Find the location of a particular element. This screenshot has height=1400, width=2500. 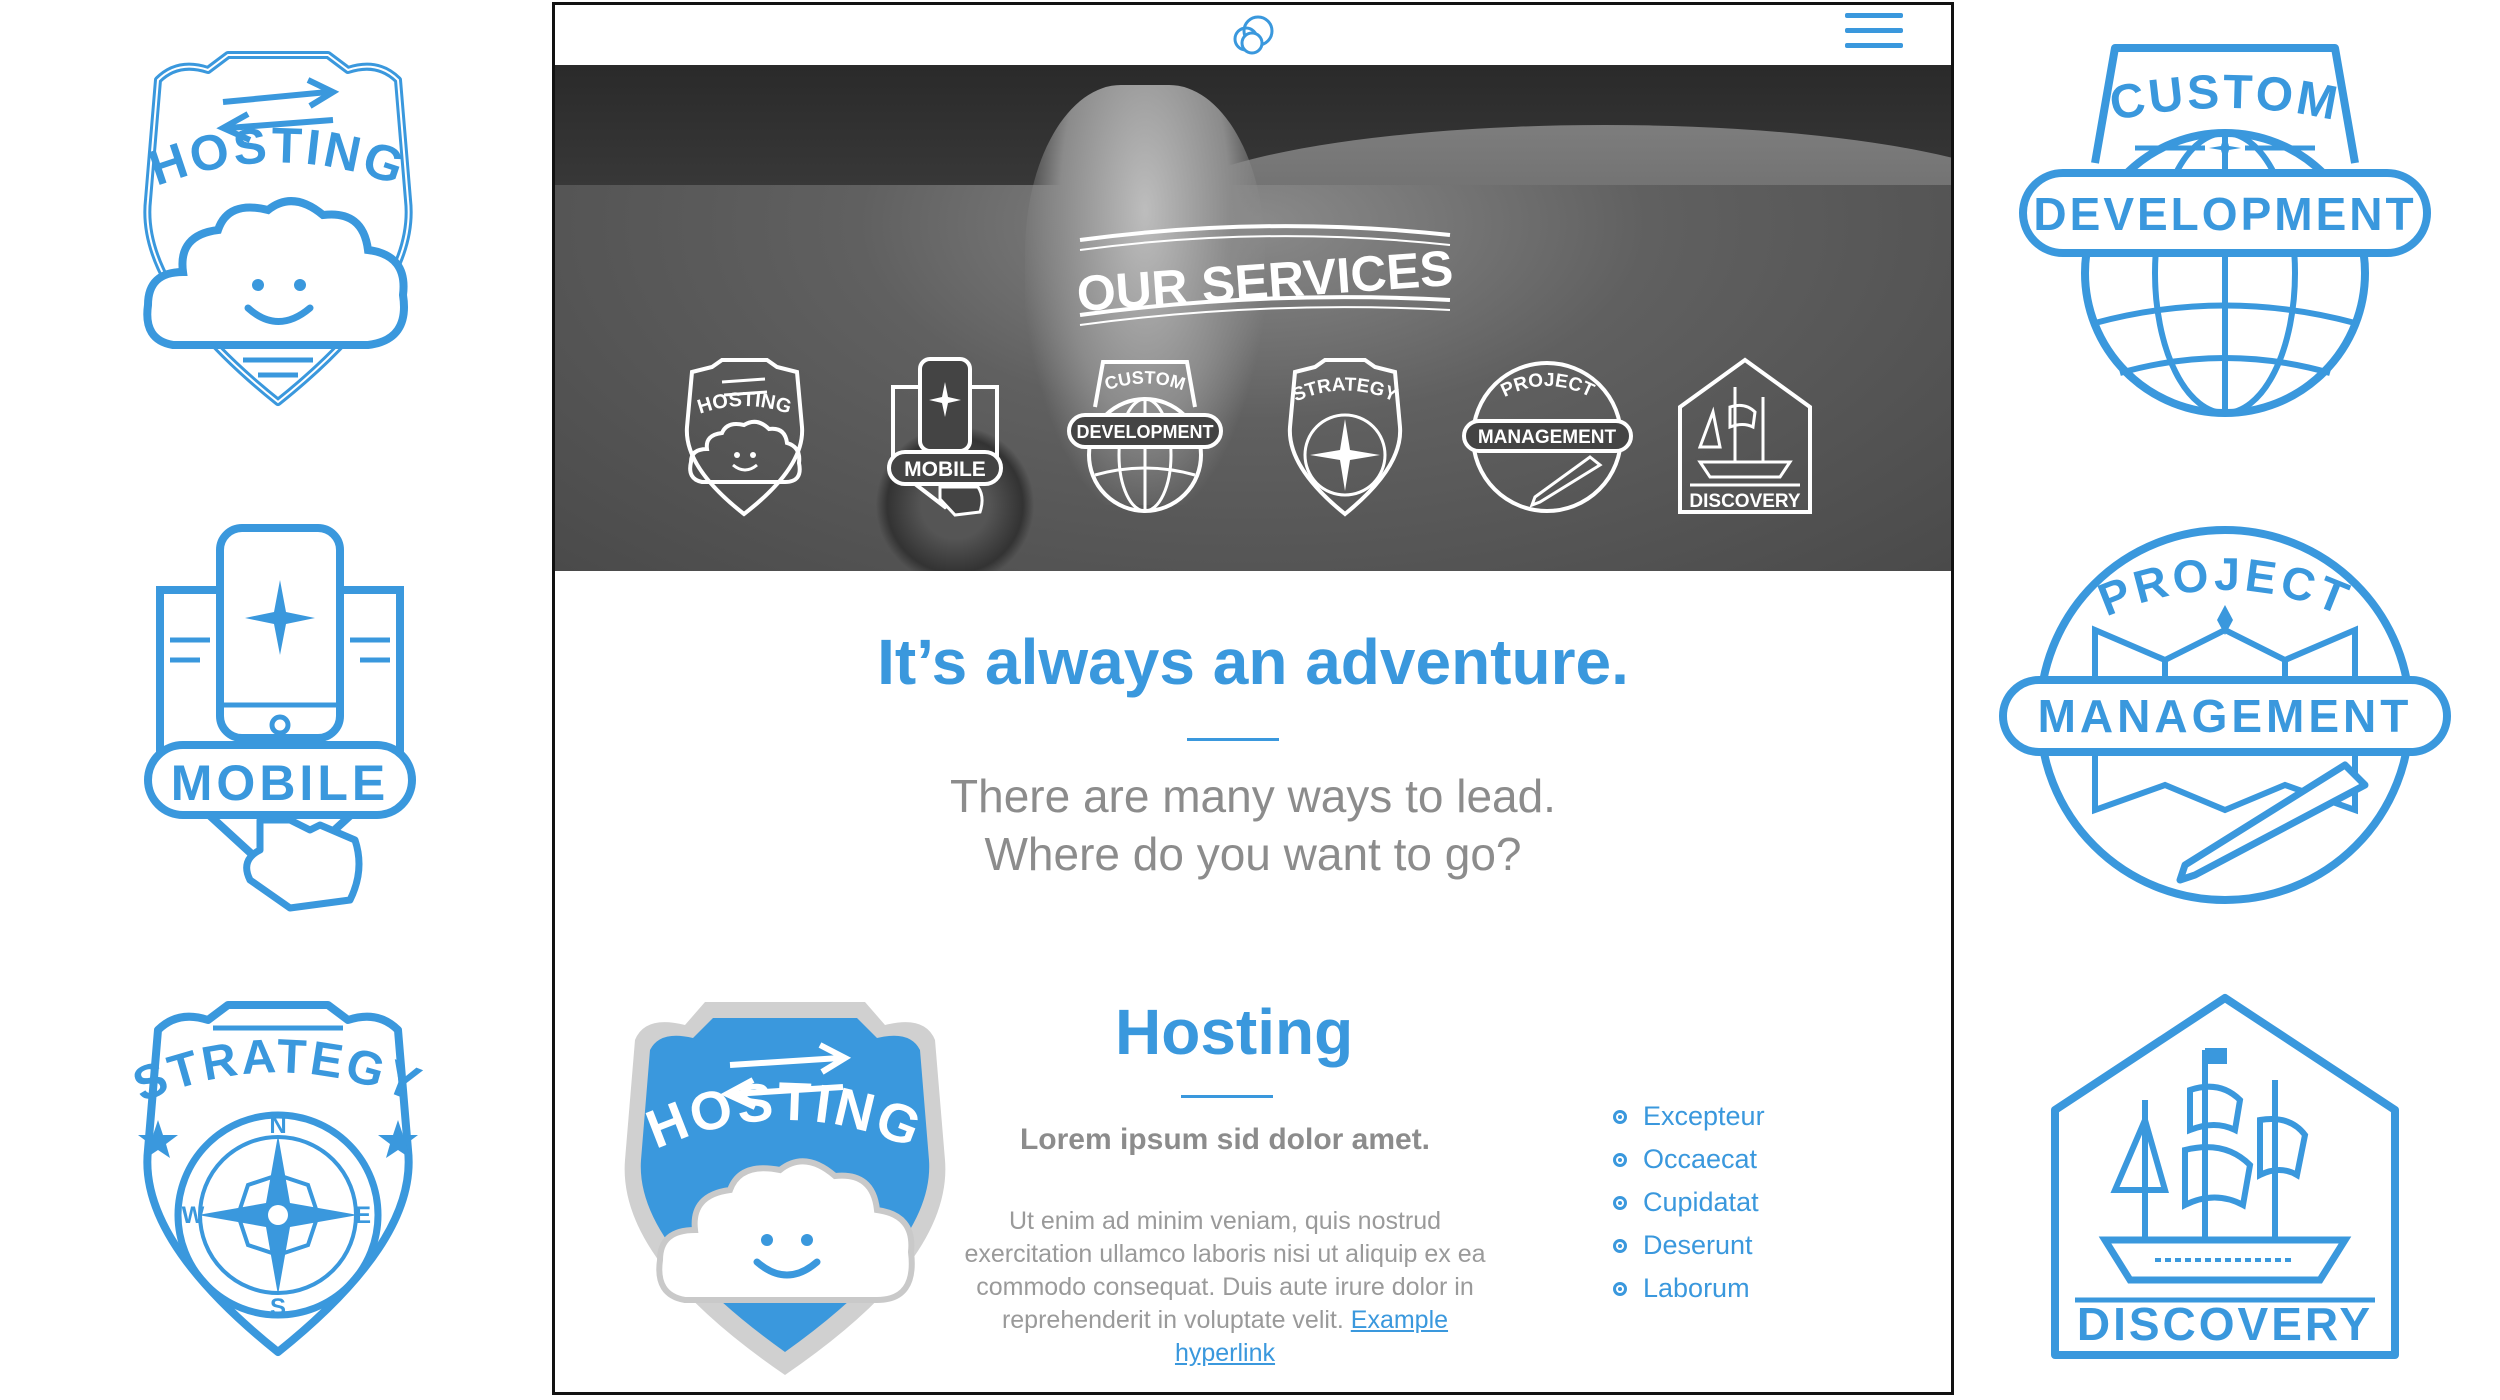

list-item: Excepteur is located at coordinates (1689, 1116).